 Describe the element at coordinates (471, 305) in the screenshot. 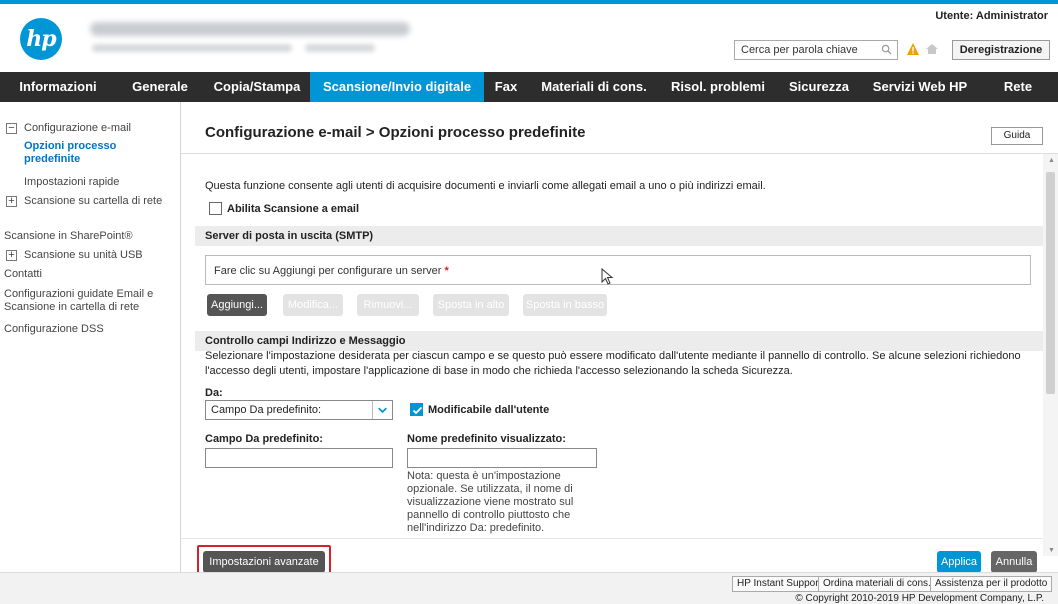

I see `move-up-button: Sposta in alto` at that location.